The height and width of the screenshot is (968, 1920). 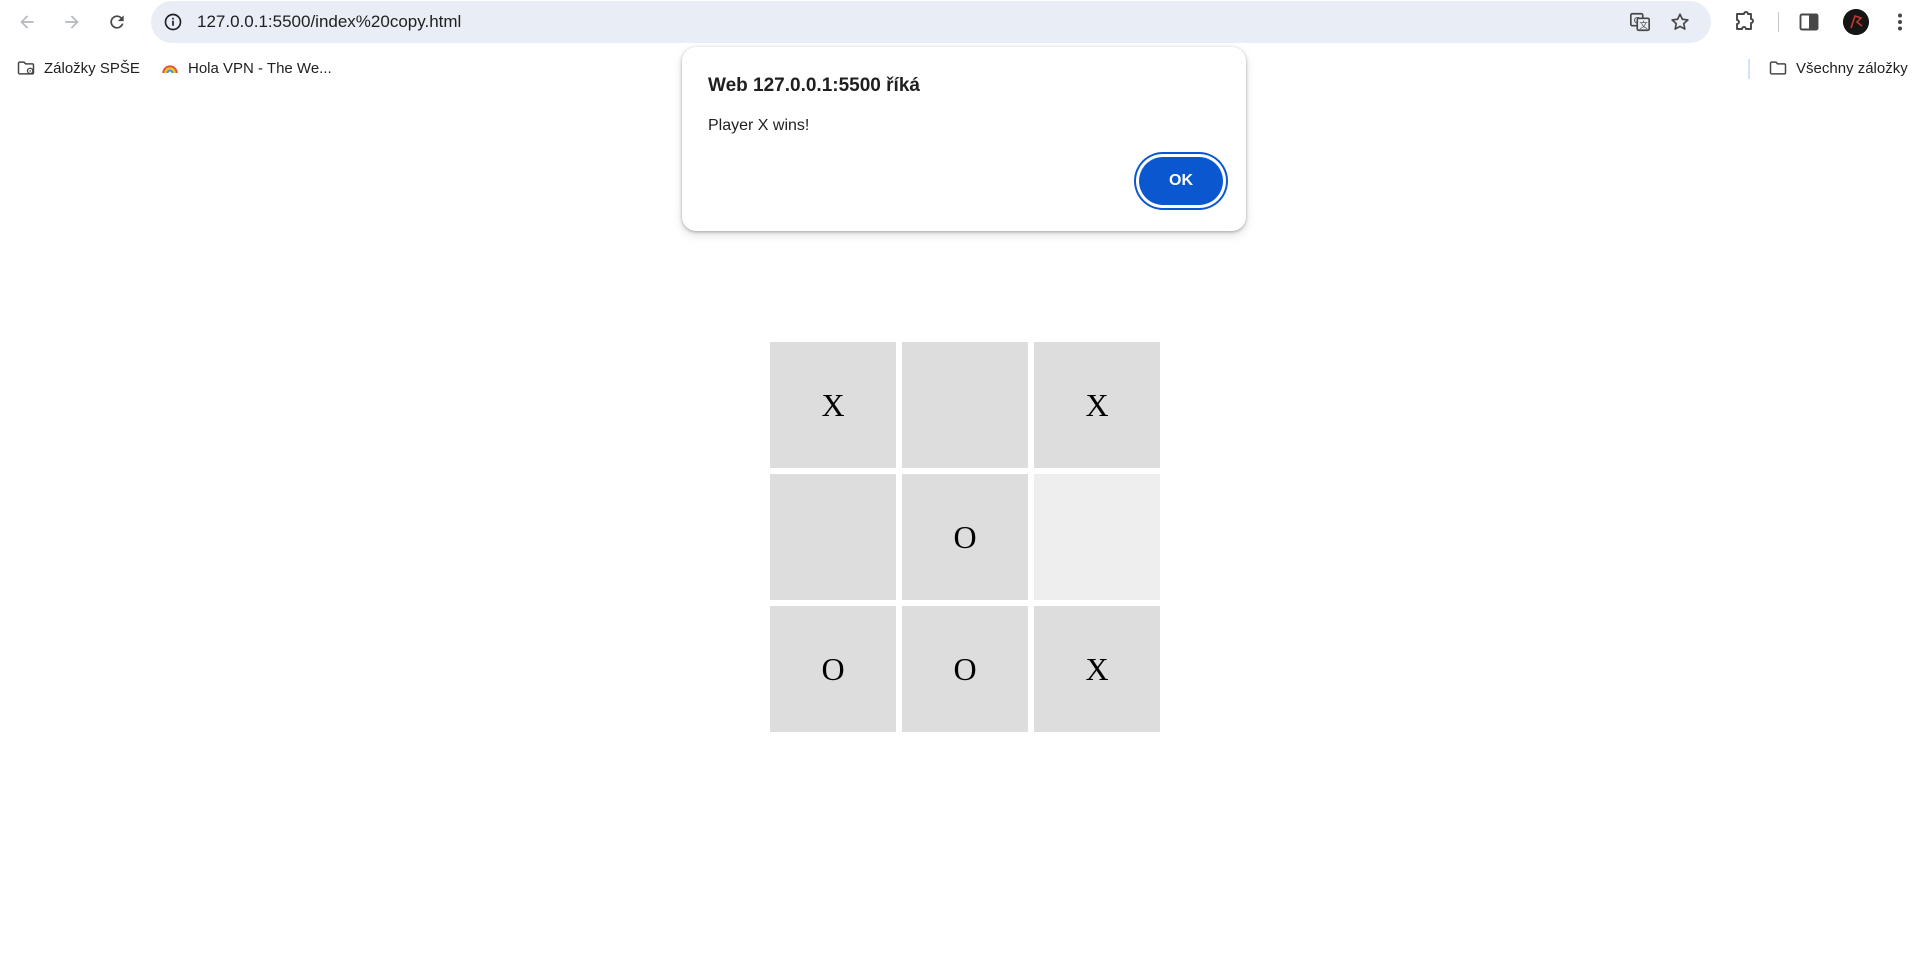 I want to click on all-bookmarks-button: Všechny záložky, so click(x=1838, y=68).